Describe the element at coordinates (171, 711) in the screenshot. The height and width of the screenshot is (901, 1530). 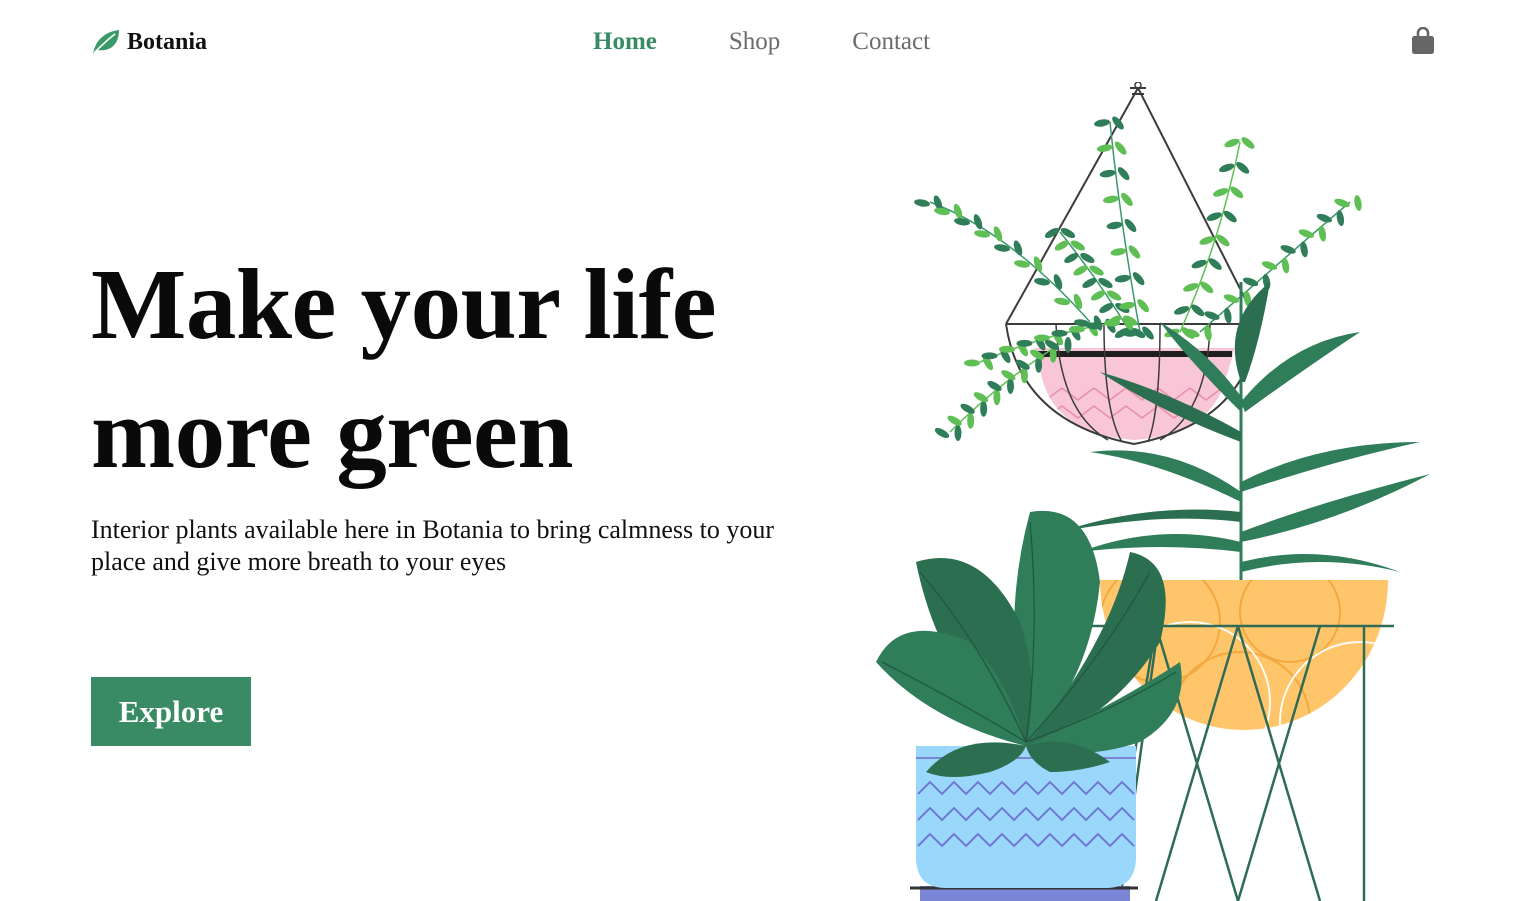
I see `explore-button: Explore` at that location.